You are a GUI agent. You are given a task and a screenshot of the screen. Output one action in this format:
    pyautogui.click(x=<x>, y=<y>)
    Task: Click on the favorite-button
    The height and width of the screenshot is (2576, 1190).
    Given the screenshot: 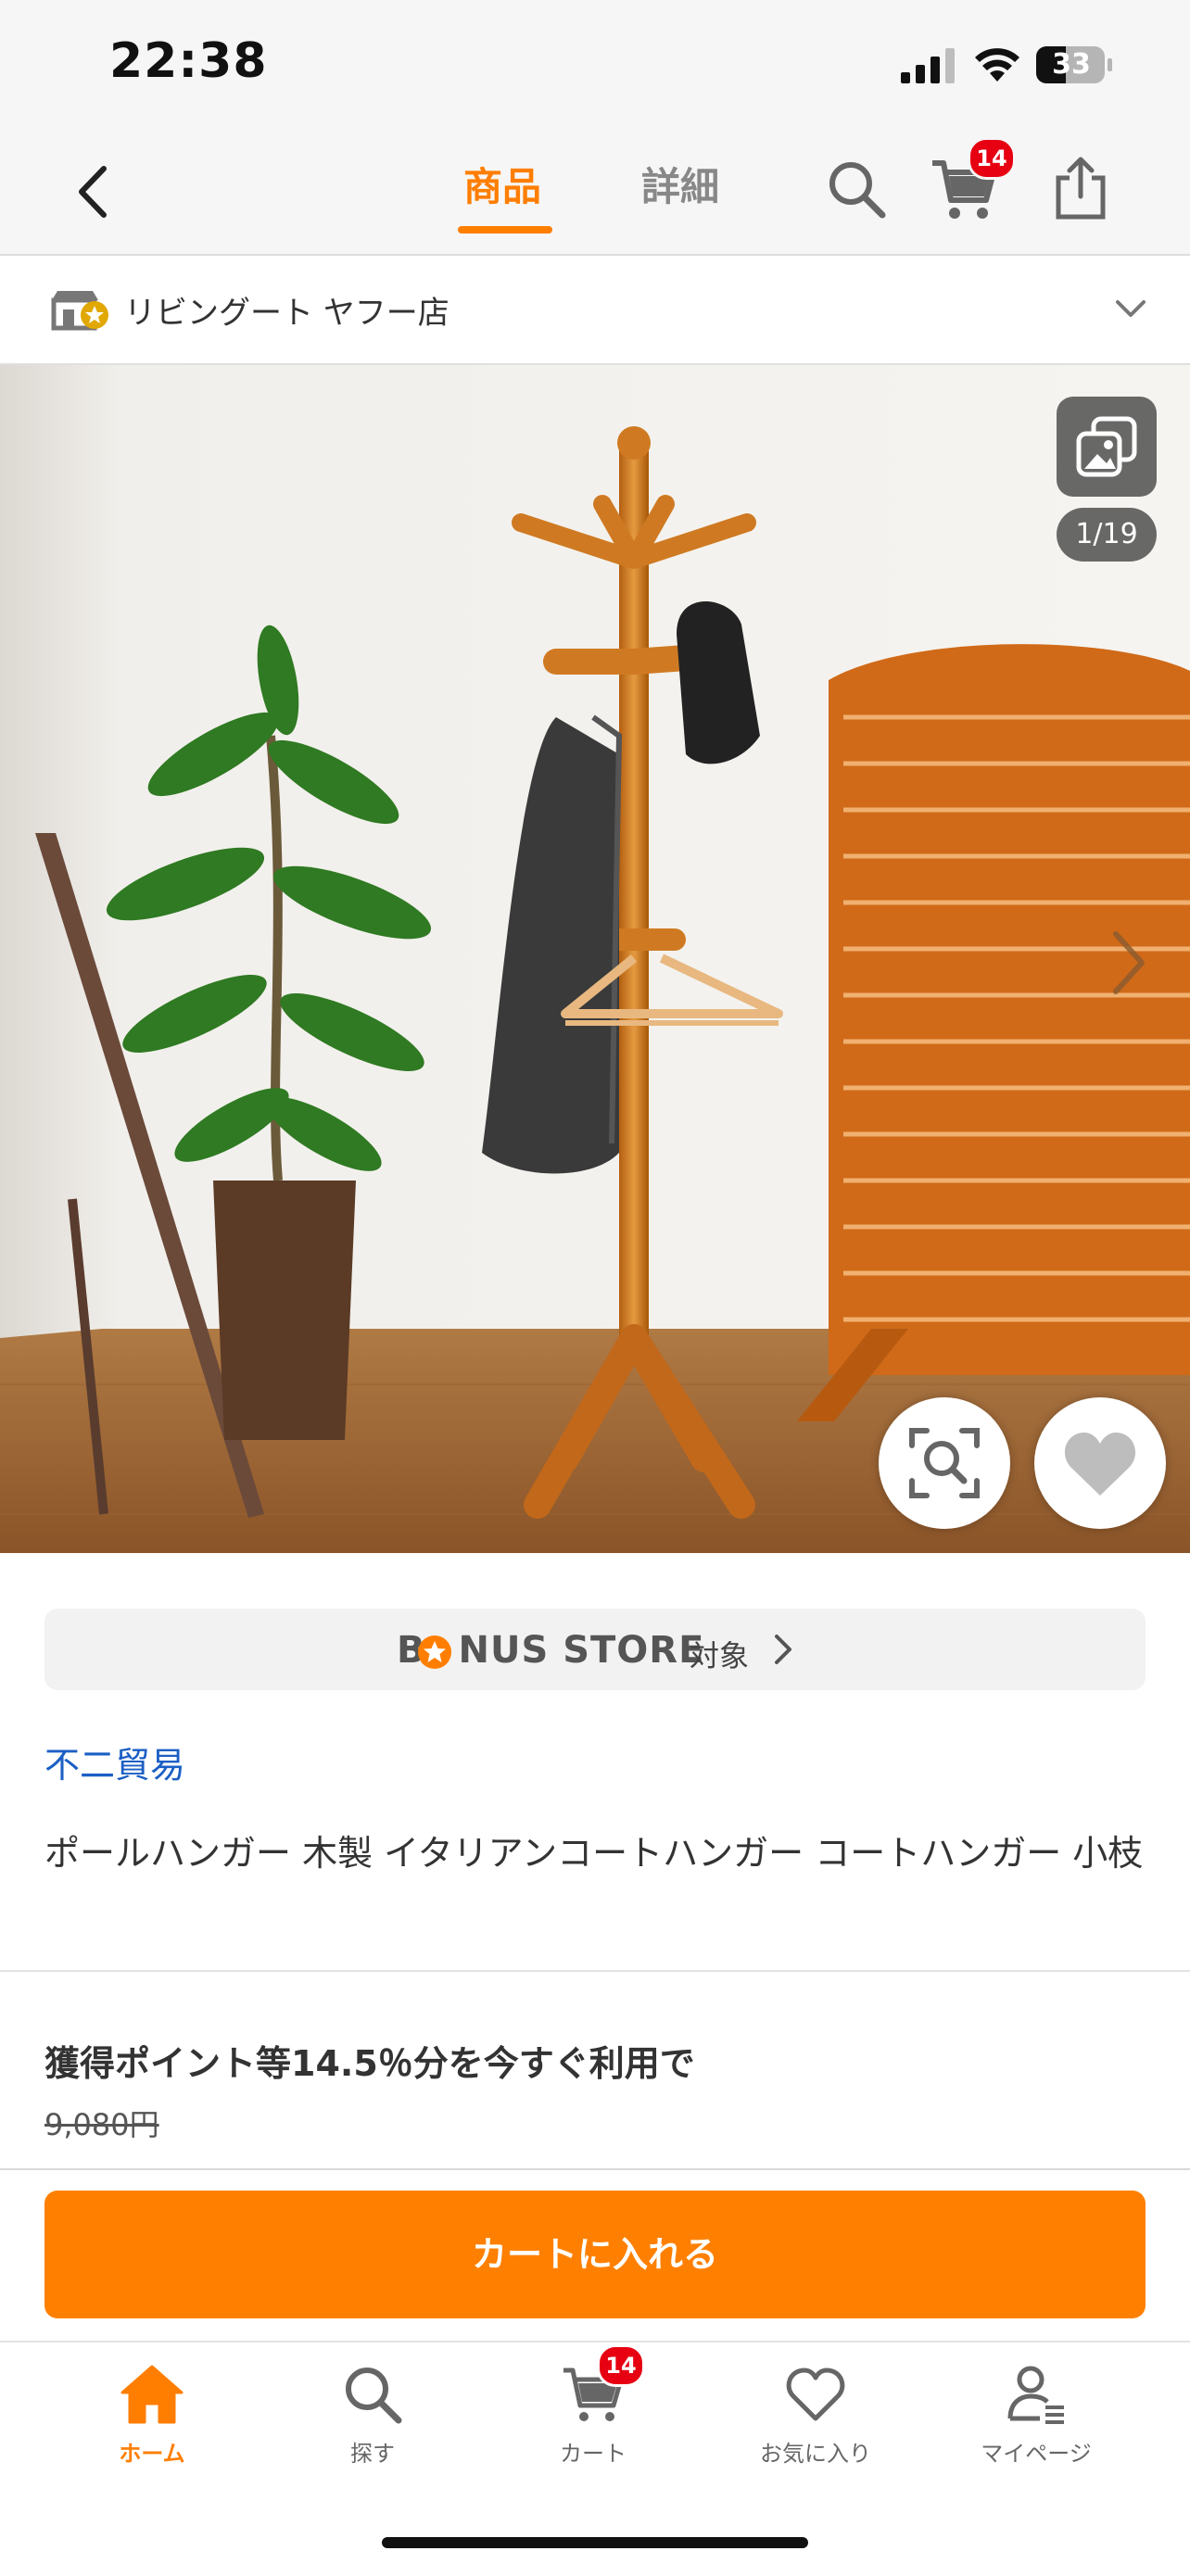 What is the action you would take?
    pyautogui.click(x=1100, y=1463)
    